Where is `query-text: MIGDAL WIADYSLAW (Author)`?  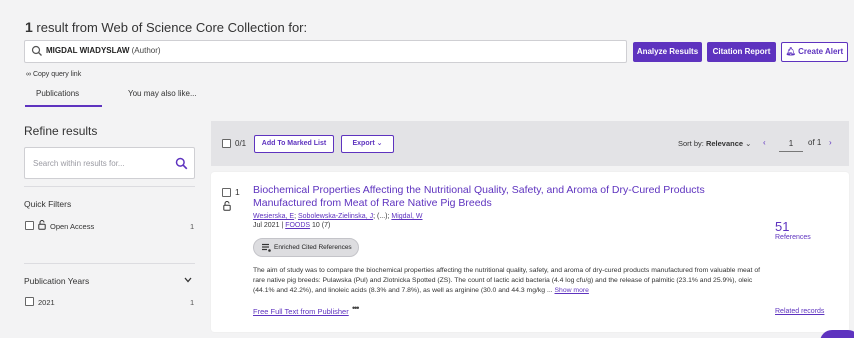
query-text: MIGDAL WIADYSLAW (Author) is located at coordinates (103, 50).